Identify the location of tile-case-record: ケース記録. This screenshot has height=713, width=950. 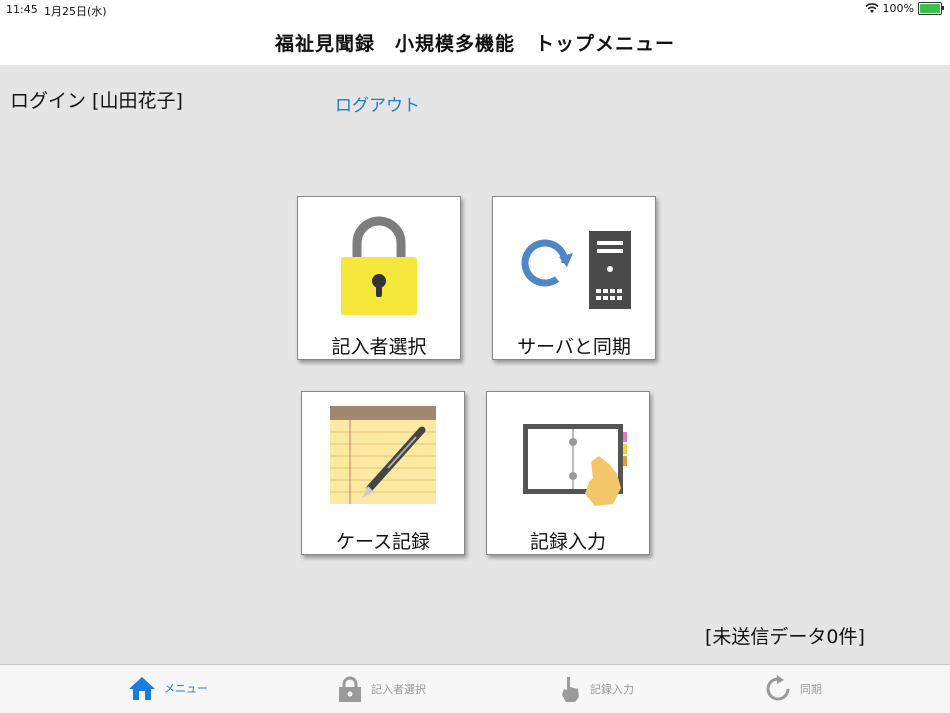
(383, 473).